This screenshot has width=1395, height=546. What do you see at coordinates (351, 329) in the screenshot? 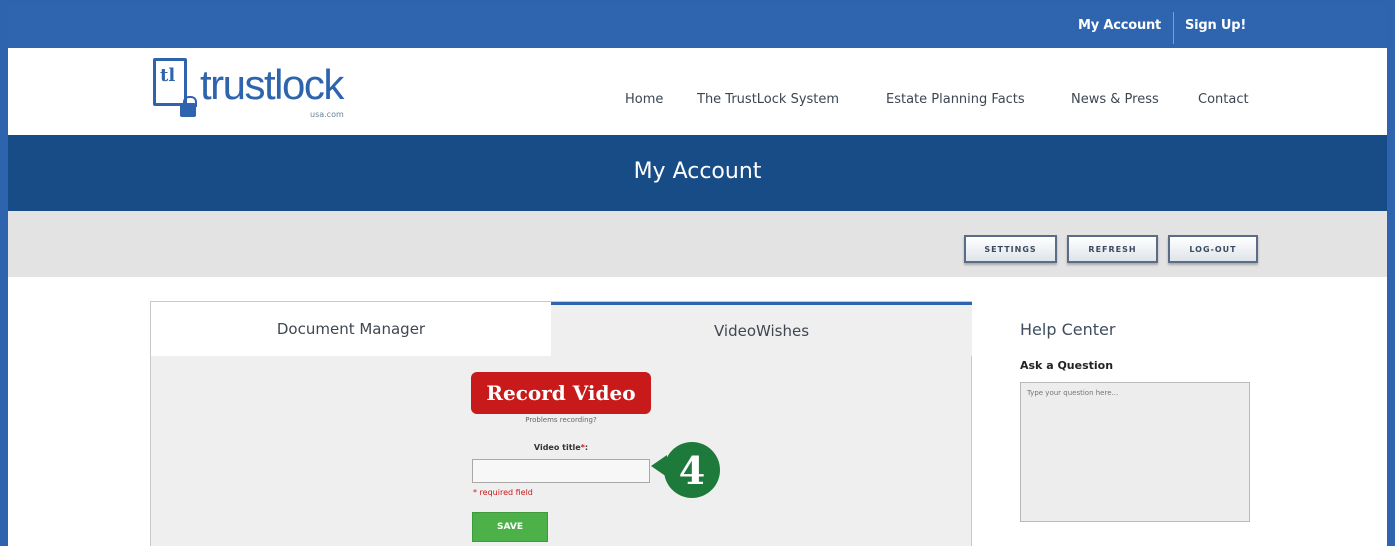
I see `tab-document-manager: Document Manager` at bounding box center [351, 329].